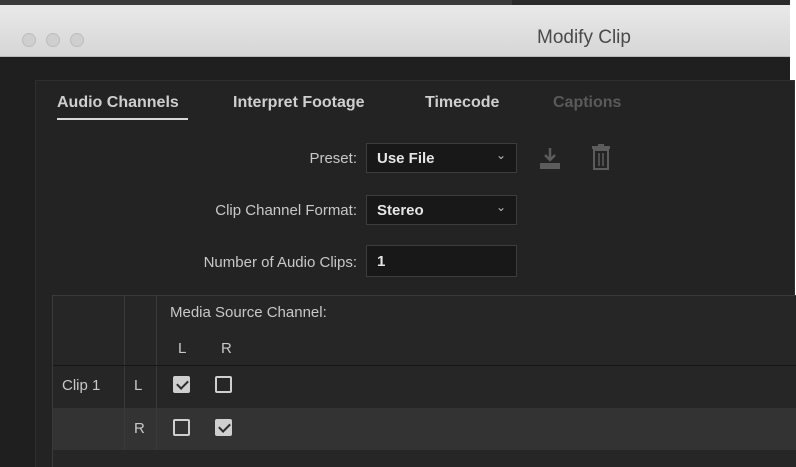 This screenshot has width=796, height=467. What do you see at coordinates (223, 427) in the screenshot?
I see `checkbox-clip1-r-source-r` at bounding box center [223, 427].